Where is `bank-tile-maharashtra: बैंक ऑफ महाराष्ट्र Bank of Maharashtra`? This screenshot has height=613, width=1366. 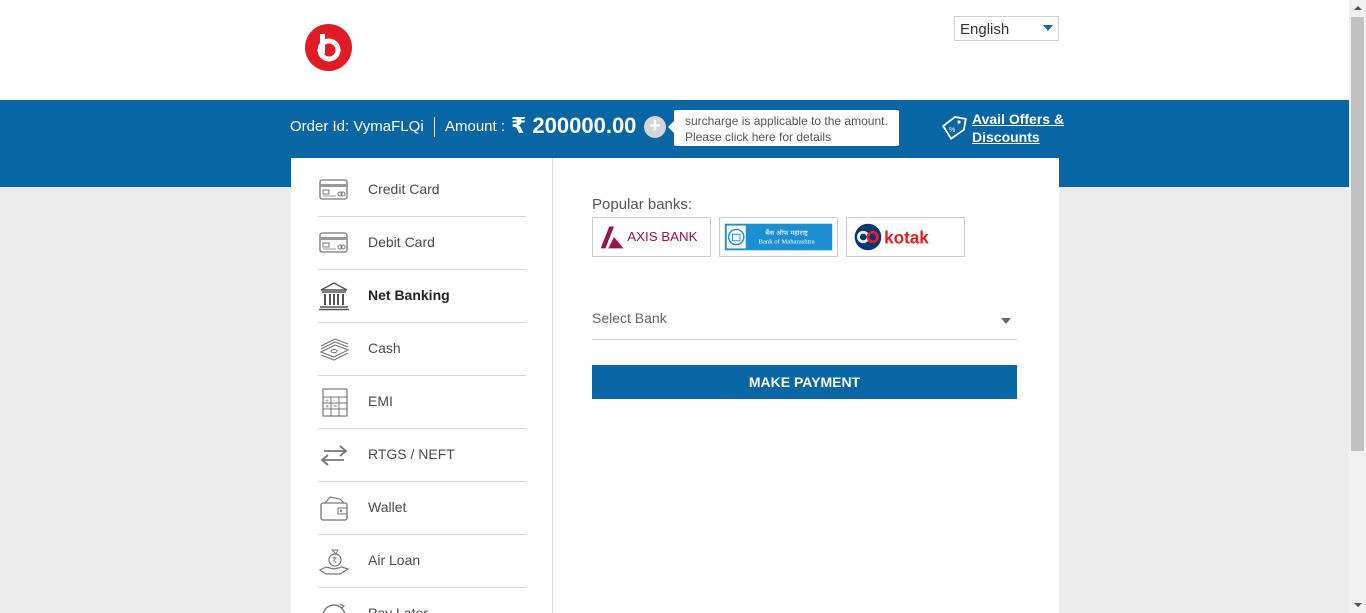 bank-tile-maharashtra: बैंक ऑफ महाराष्ट्र Bank of Maharashtra is located at coordinates (778, 237).